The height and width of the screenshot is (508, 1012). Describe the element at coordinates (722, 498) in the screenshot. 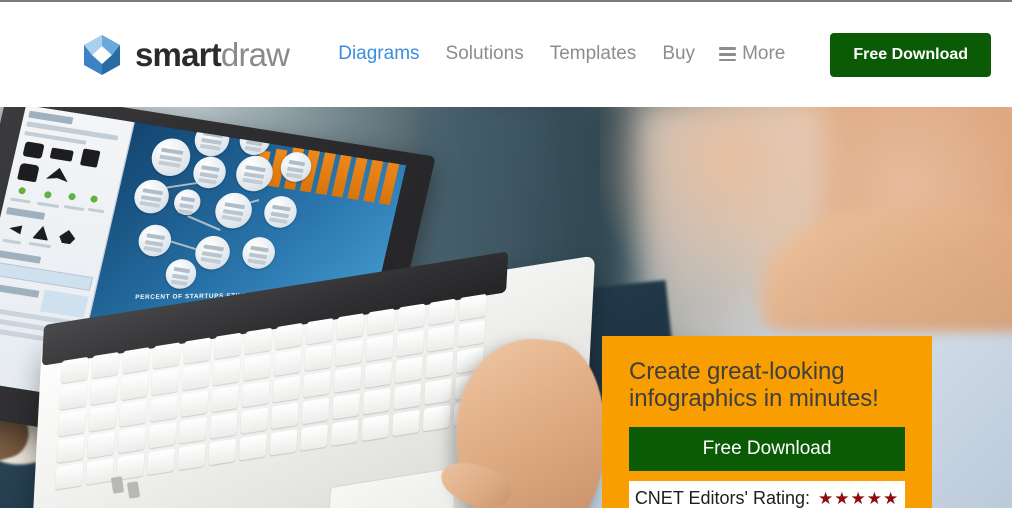

I see `cnet-rating-label: CNET Editors' Rating:` at that location.